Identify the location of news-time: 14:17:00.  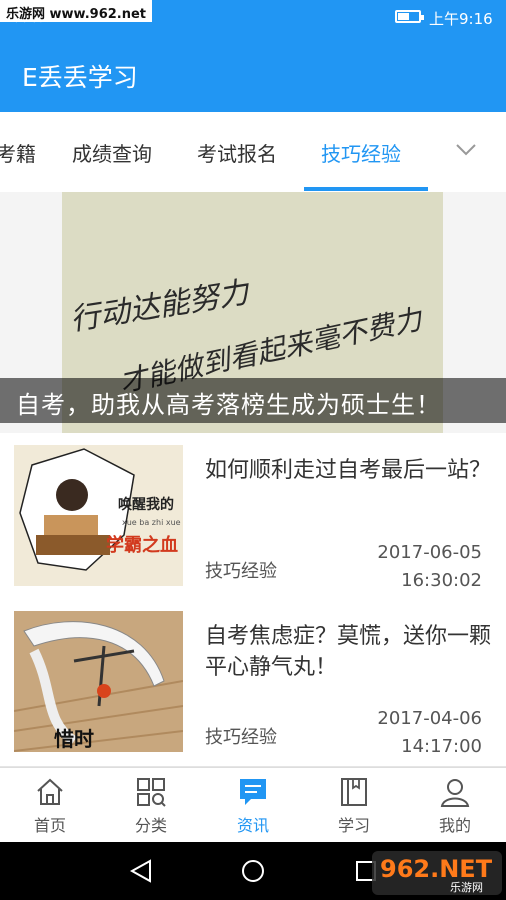
(441, 746).